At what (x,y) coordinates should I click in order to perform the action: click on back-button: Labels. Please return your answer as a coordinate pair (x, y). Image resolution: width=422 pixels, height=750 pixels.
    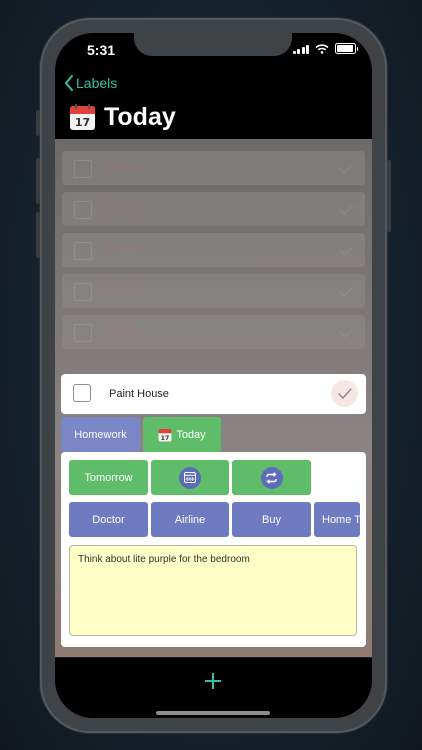
    Looking at the image, I should click on (90, 83).